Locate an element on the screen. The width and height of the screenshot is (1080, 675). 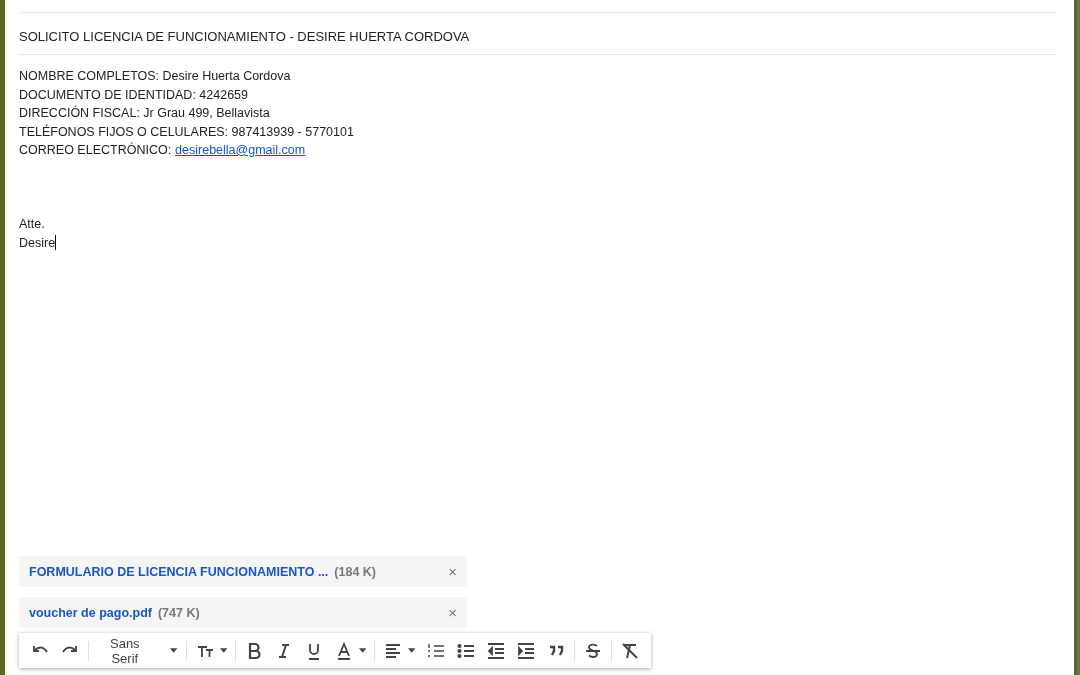
attachment-chip: FORMULARIO DE LICENCIA FUNCIONAMIENTO ... (184 K) × is located at coordinates (243, 571).